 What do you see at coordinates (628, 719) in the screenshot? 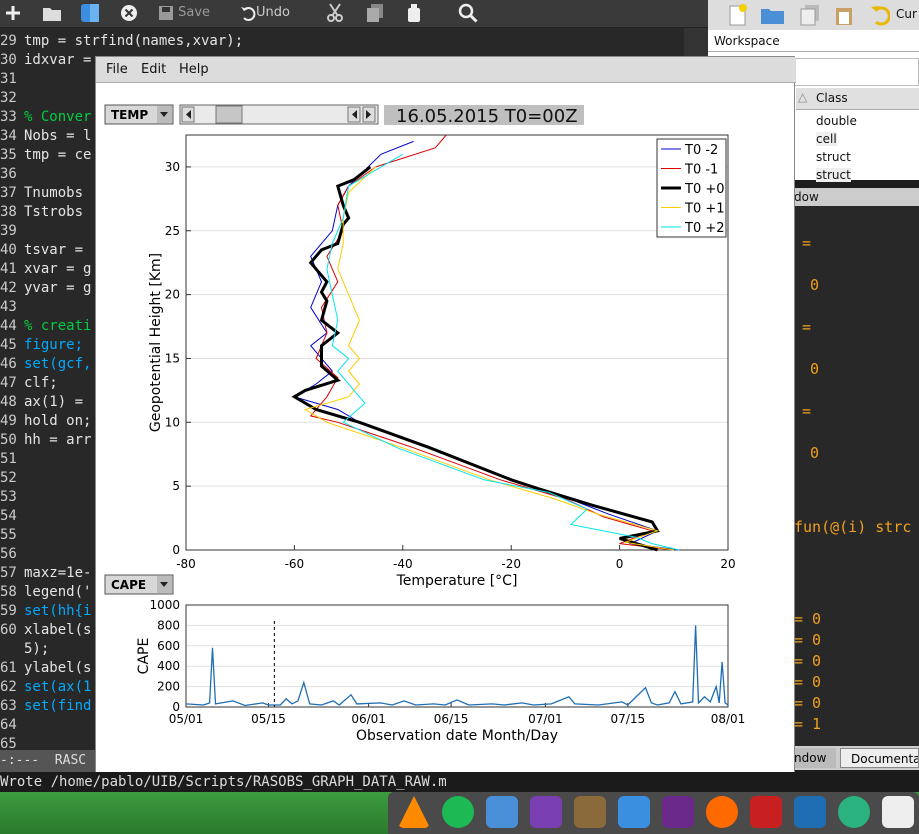
I see `x-tick-label: 07/15` at bounding box center [628, 719].